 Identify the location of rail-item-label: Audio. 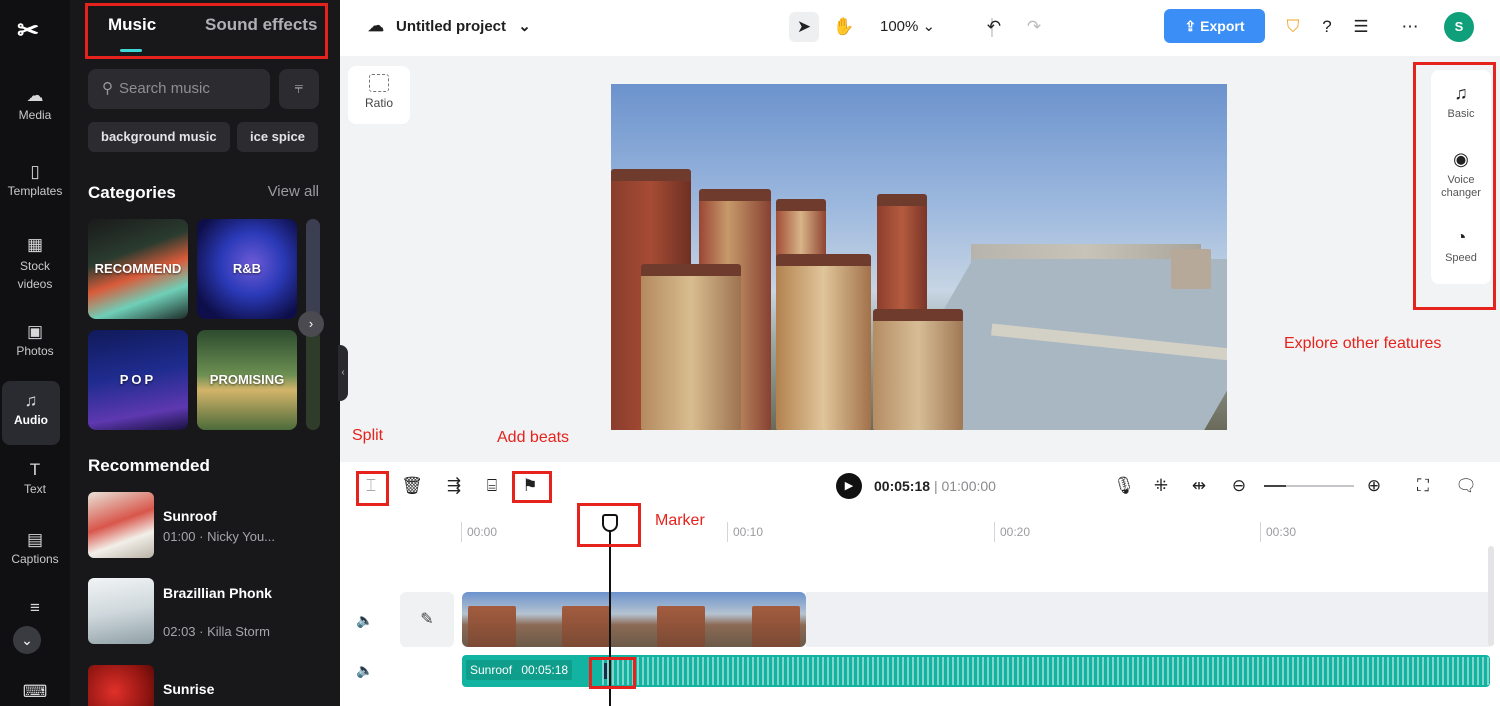
(31, 420).